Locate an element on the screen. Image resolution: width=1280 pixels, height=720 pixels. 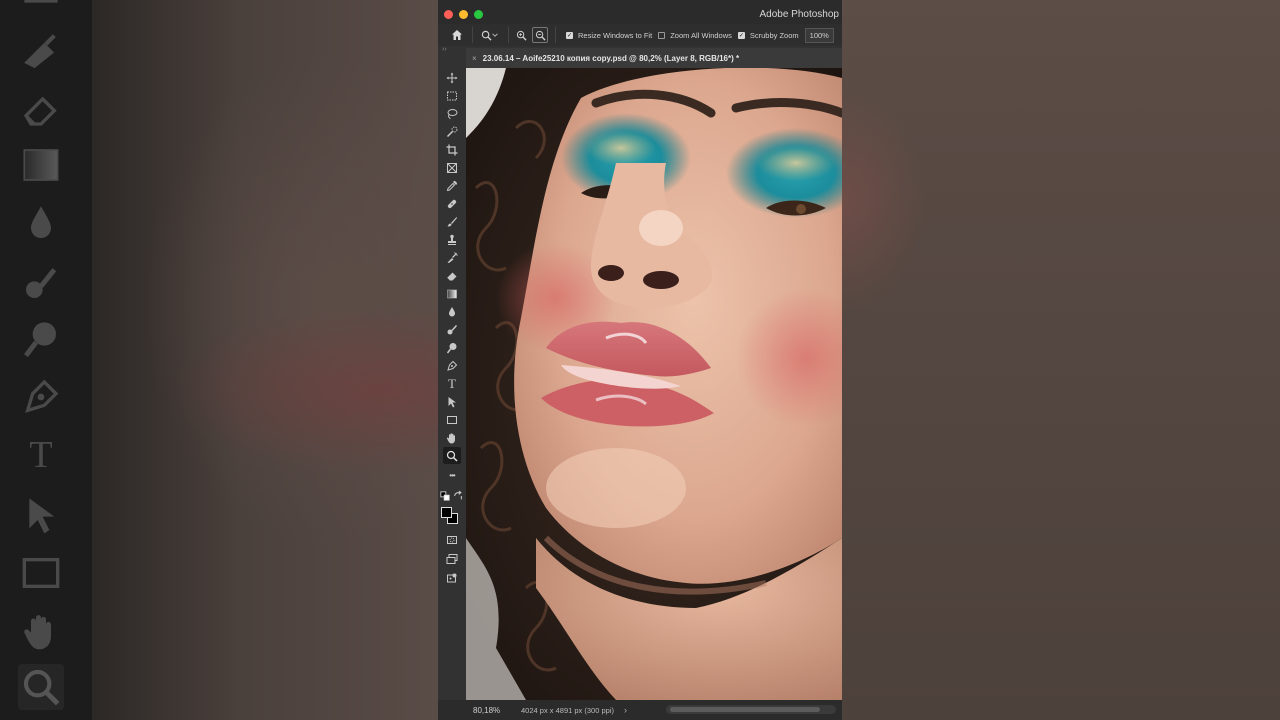
eraser-tool-icon is located at coordinates (451, 276).